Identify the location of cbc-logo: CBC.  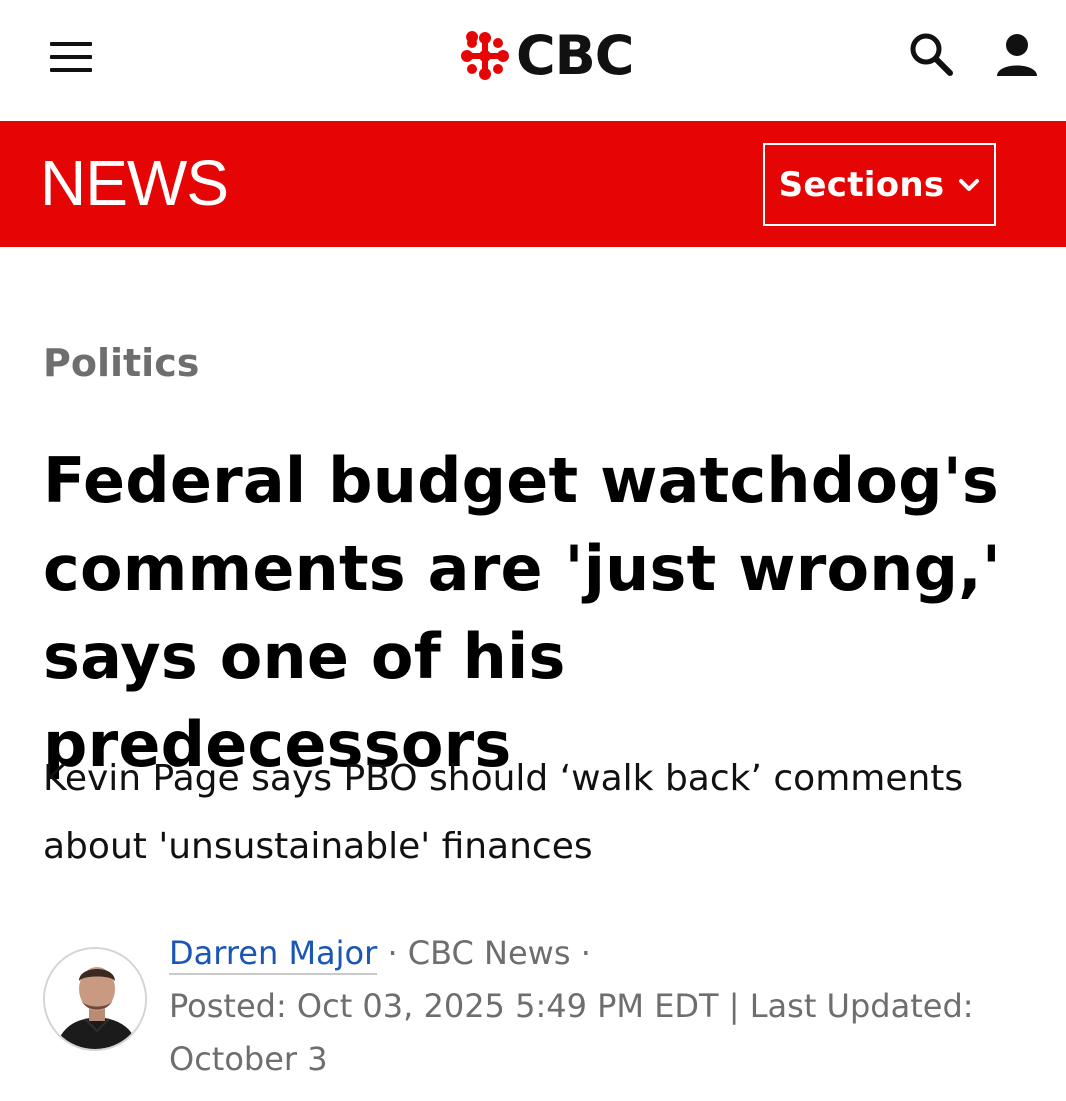
(547, 55).